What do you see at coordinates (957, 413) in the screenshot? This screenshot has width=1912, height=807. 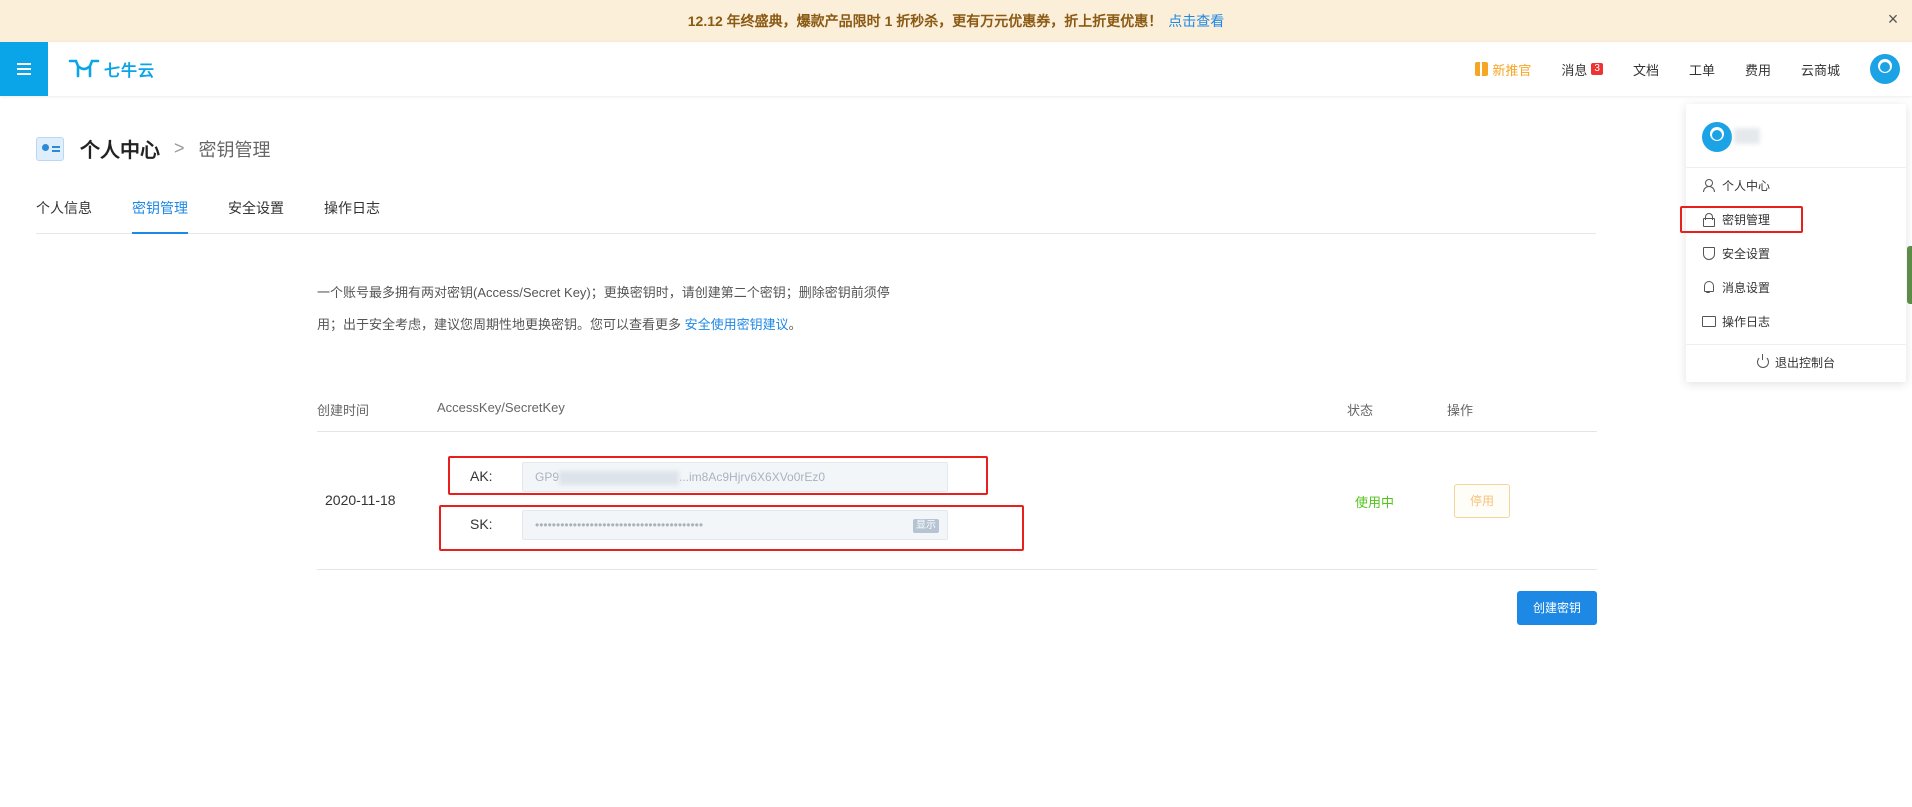 I see `table-header: 创建时间 AccessKey/SecretKey 状态 操作` at bounding box center [957, 413].